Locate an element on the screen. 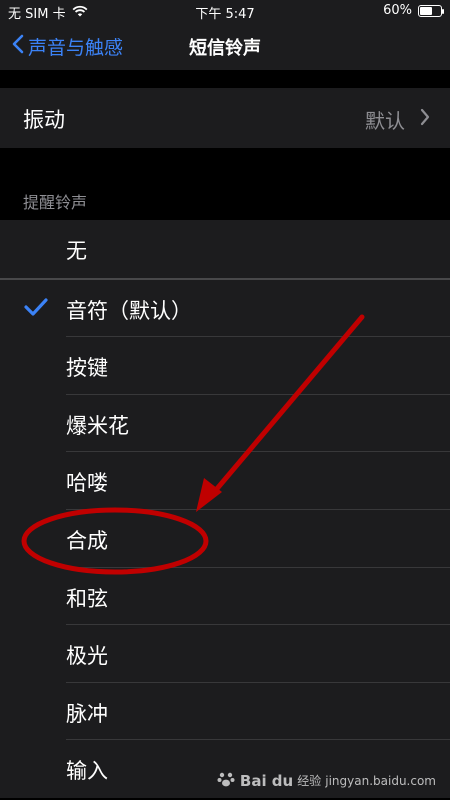  list-item-label: 输入 is located at coordinates (87, 771).